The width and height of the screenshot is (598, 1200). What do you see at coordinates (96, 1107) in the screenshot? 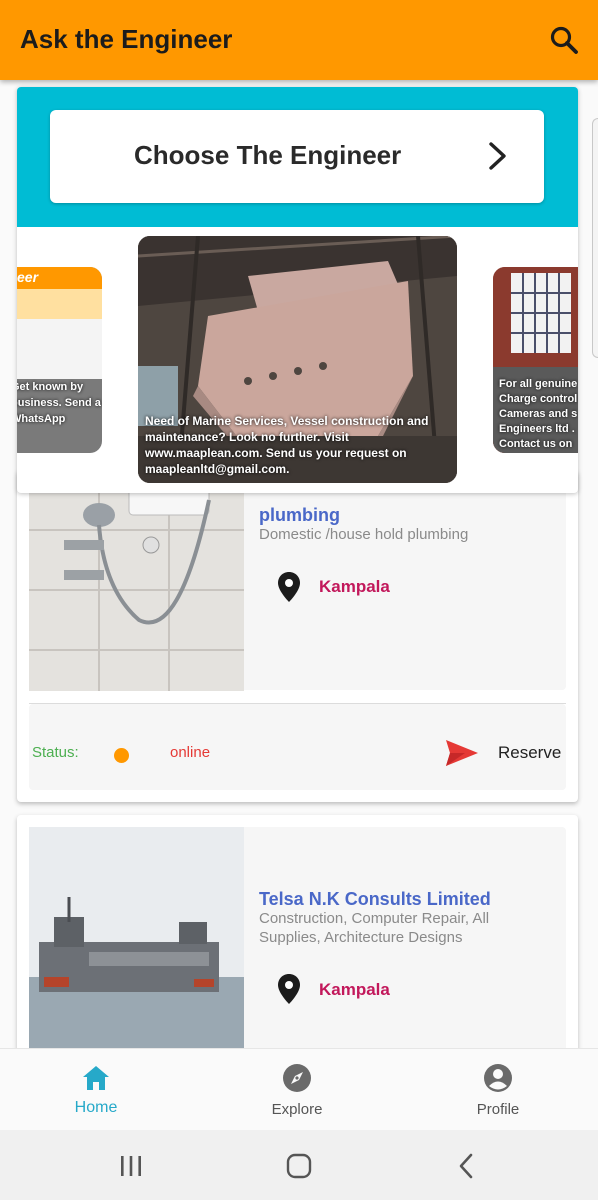
I see `nav-label-home: Home` at bounding box center [96, 1107].